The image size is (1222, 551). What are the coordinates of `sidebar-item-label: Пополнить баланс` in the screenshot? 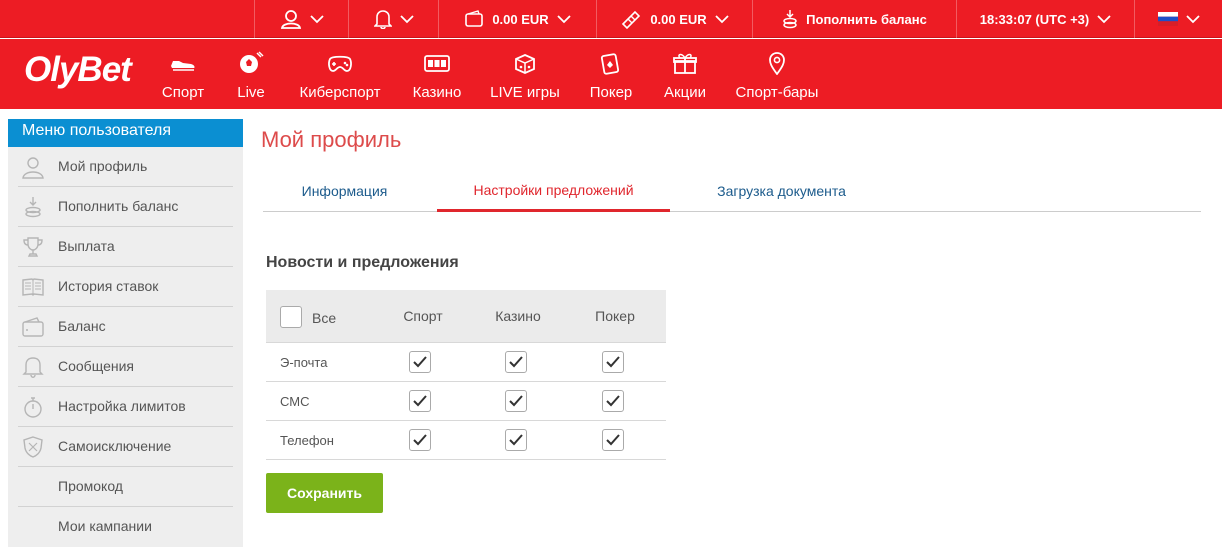 It's located at (118, 206).